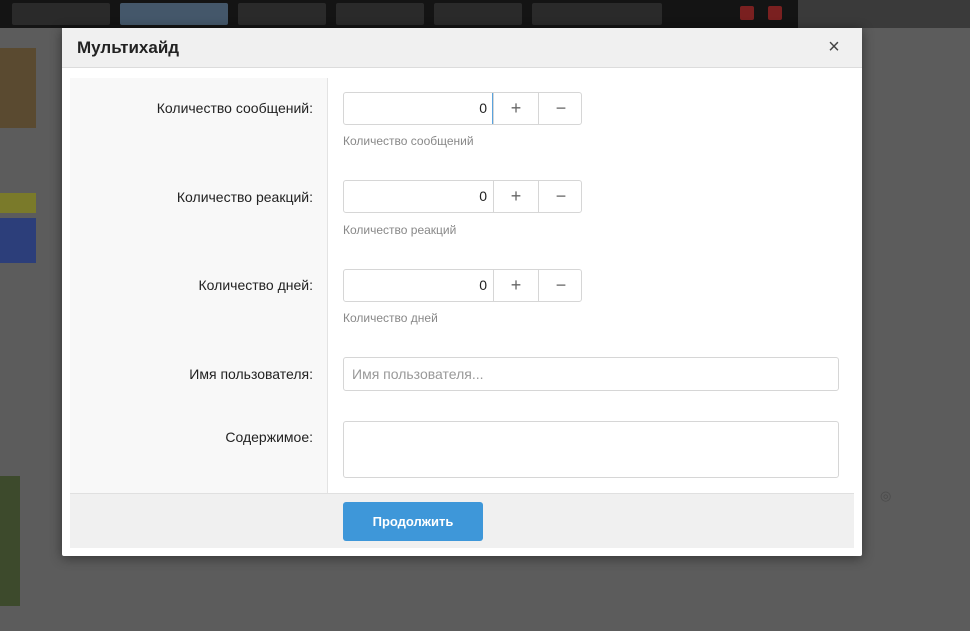 This screenshot has height=631, width=970. I want to click on reactions-count-hint: Количество реакций, so click(400, 230).